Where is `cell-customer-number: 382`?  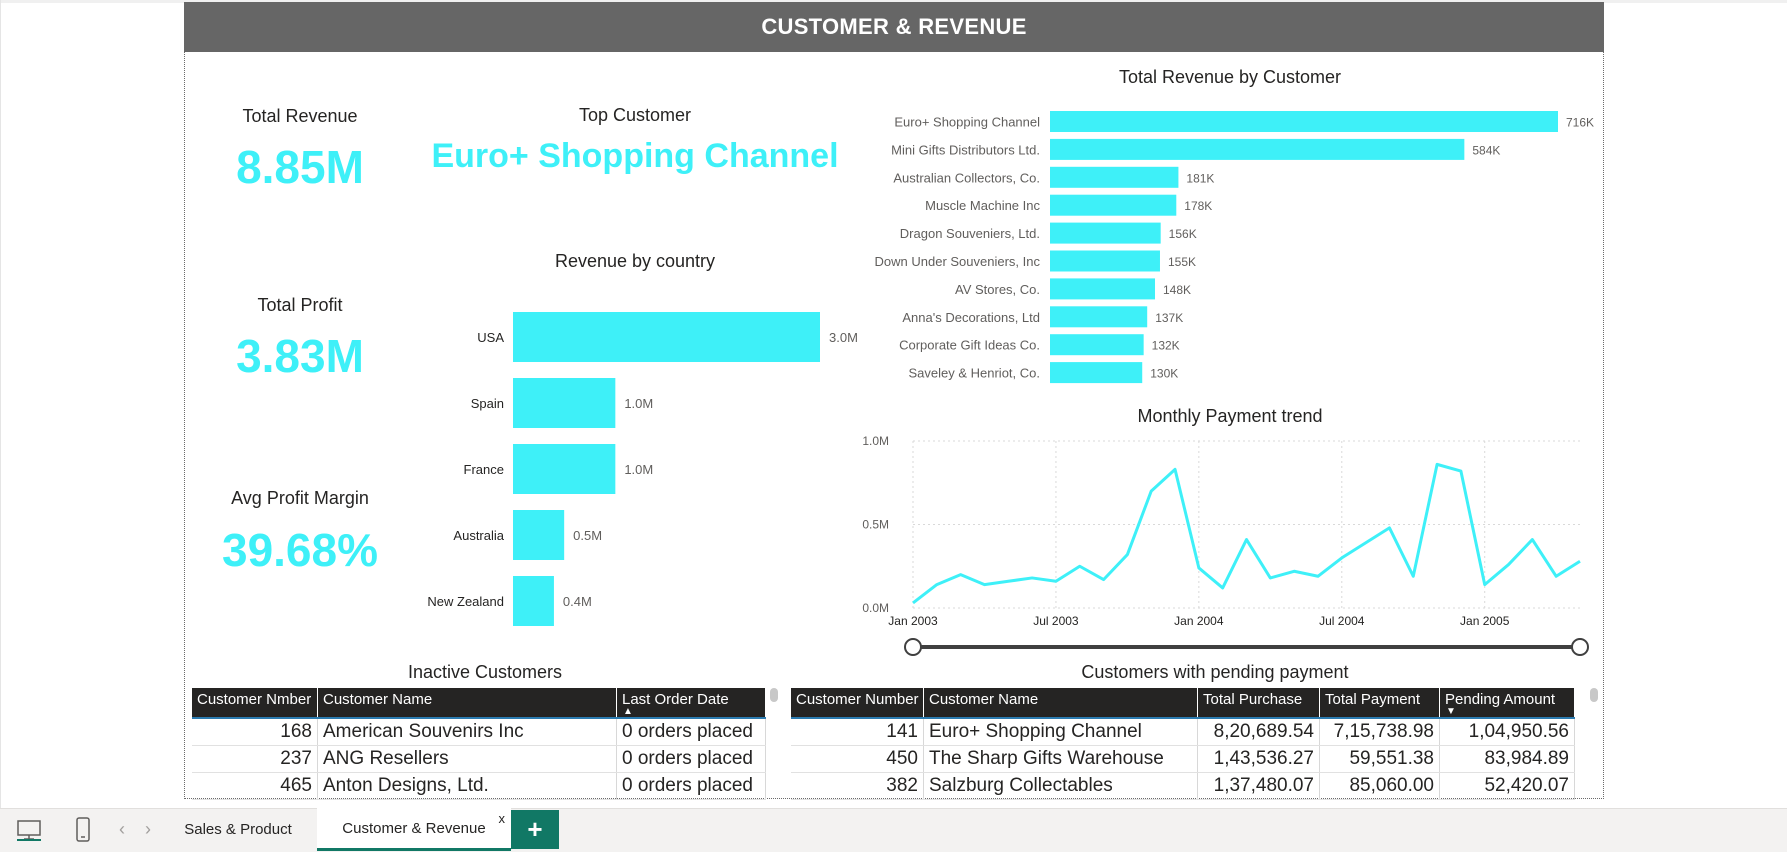 cell-customer-number: 382 is located at coordinates (857, 786).